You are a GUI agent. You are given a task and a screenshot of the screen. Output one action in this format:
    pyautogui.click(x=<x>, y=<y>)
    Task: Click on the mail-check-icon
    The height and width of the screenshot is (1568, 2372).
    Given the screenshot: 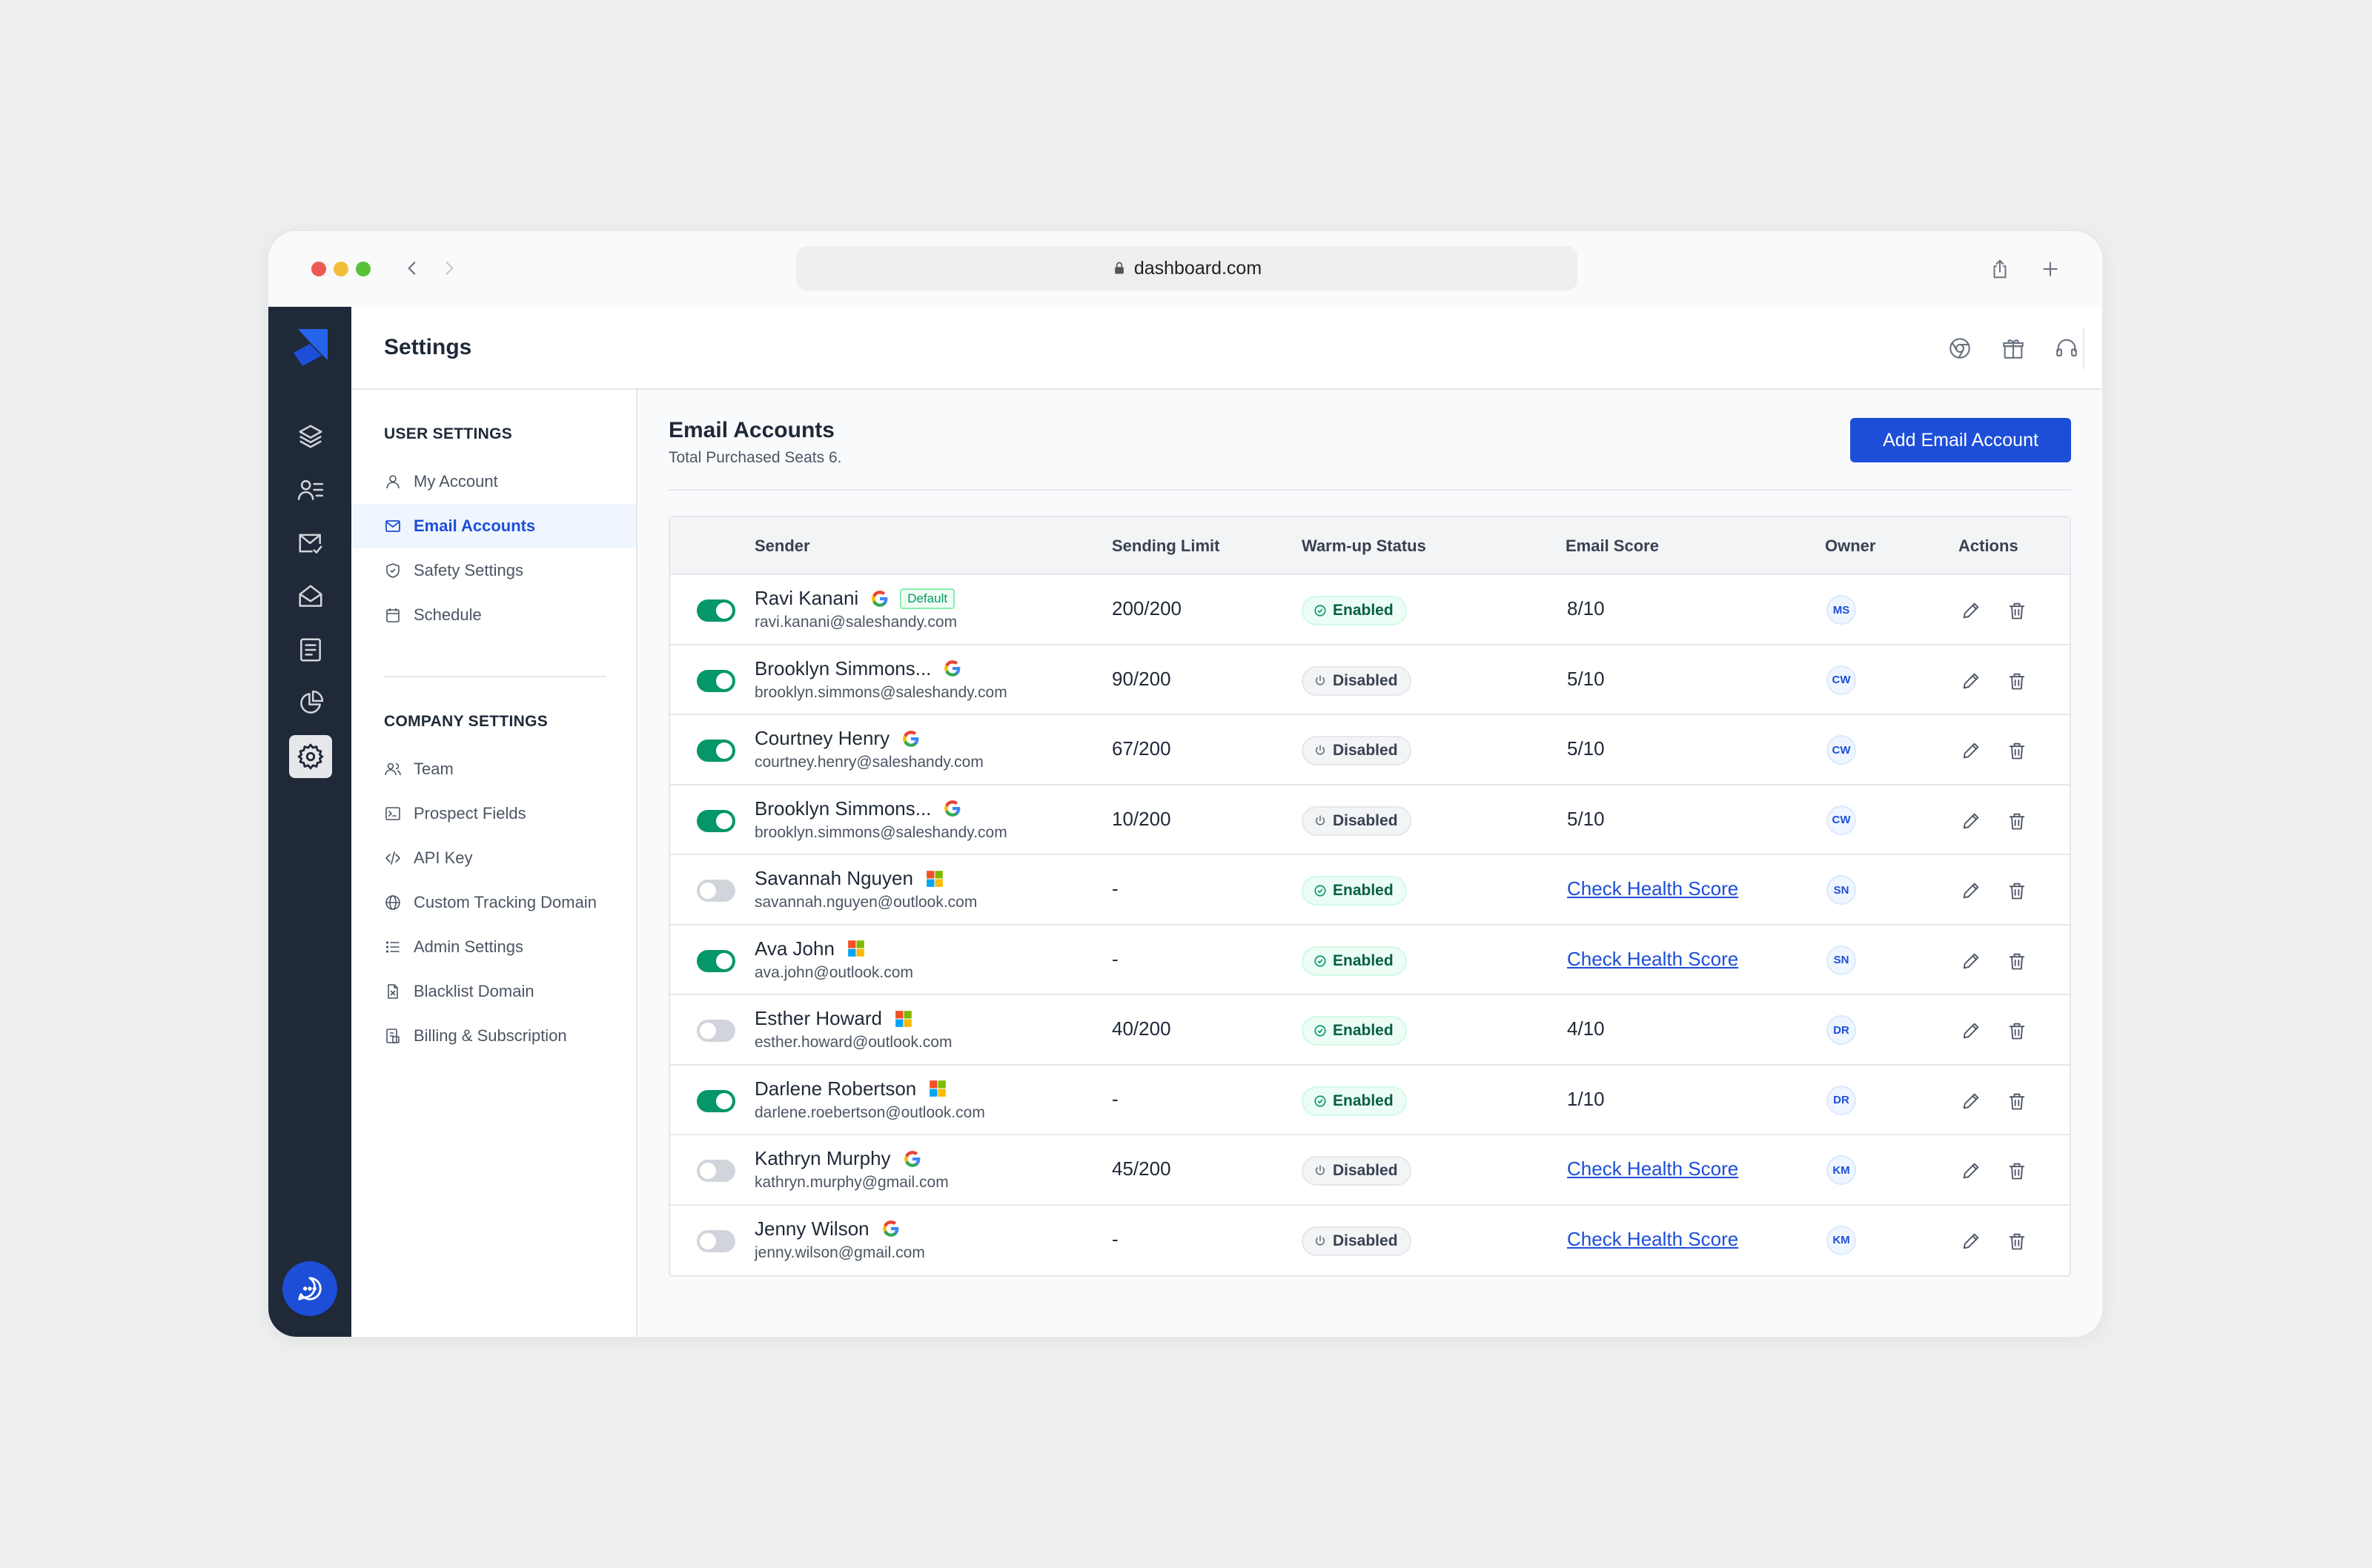 What is the action you would take?
    pyautogui.click(x=310, y=543)
    